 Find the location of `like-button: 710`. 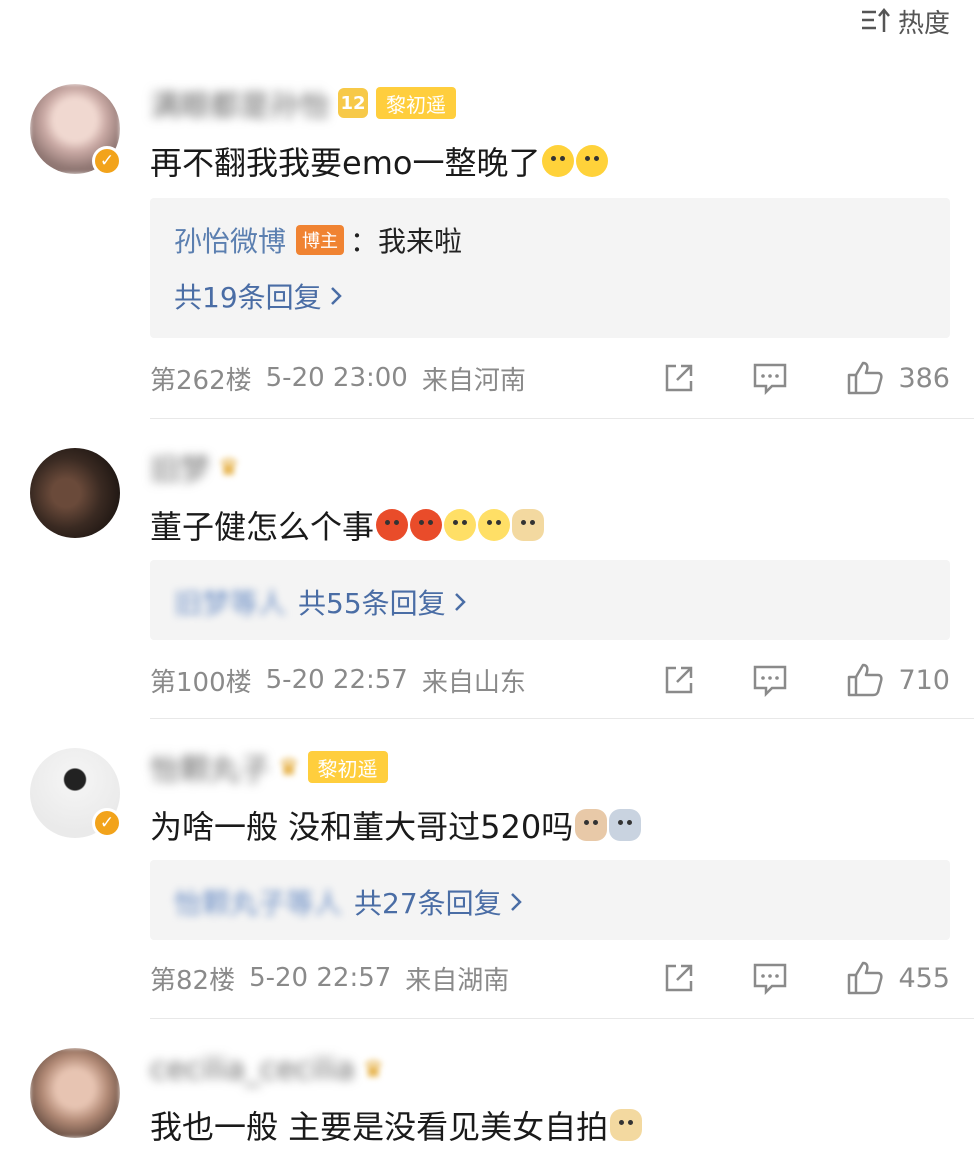

like-button: 710 is located at coordinates (898, 680).